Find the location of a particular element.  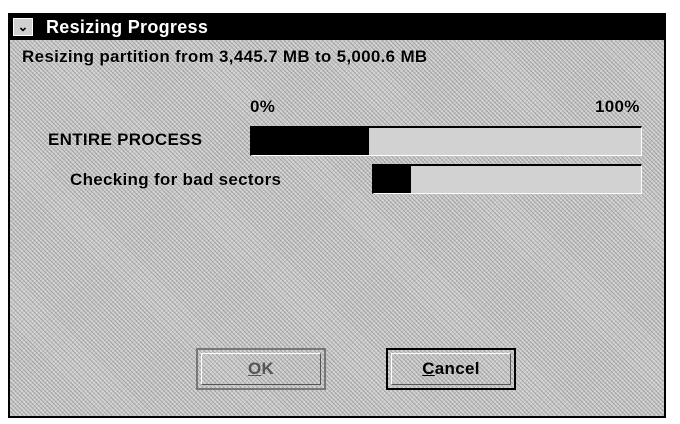

current-step-progress-bar is located at coordinates (507, 179).